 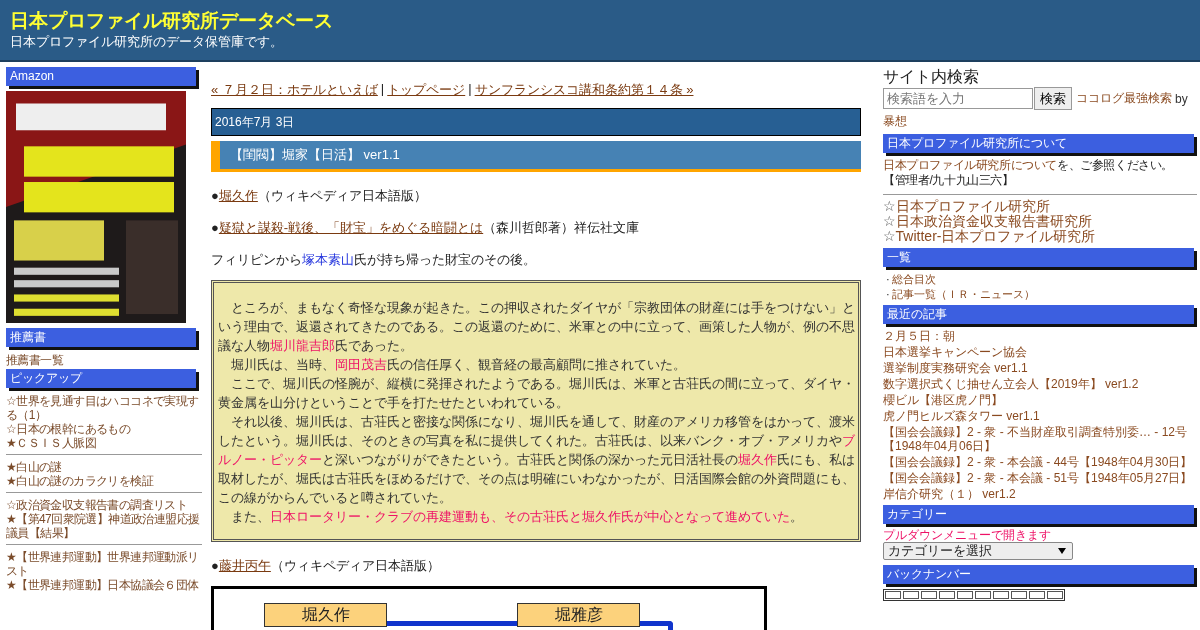 What do you see at coordinates (458, 365) in the screenshot?
I see `quote-paragraph: 堀川氏は、当時、岡田茂吉氏の信任厚く、観音経の最高顧問に推されていた。` at bounding box center [458, 365].